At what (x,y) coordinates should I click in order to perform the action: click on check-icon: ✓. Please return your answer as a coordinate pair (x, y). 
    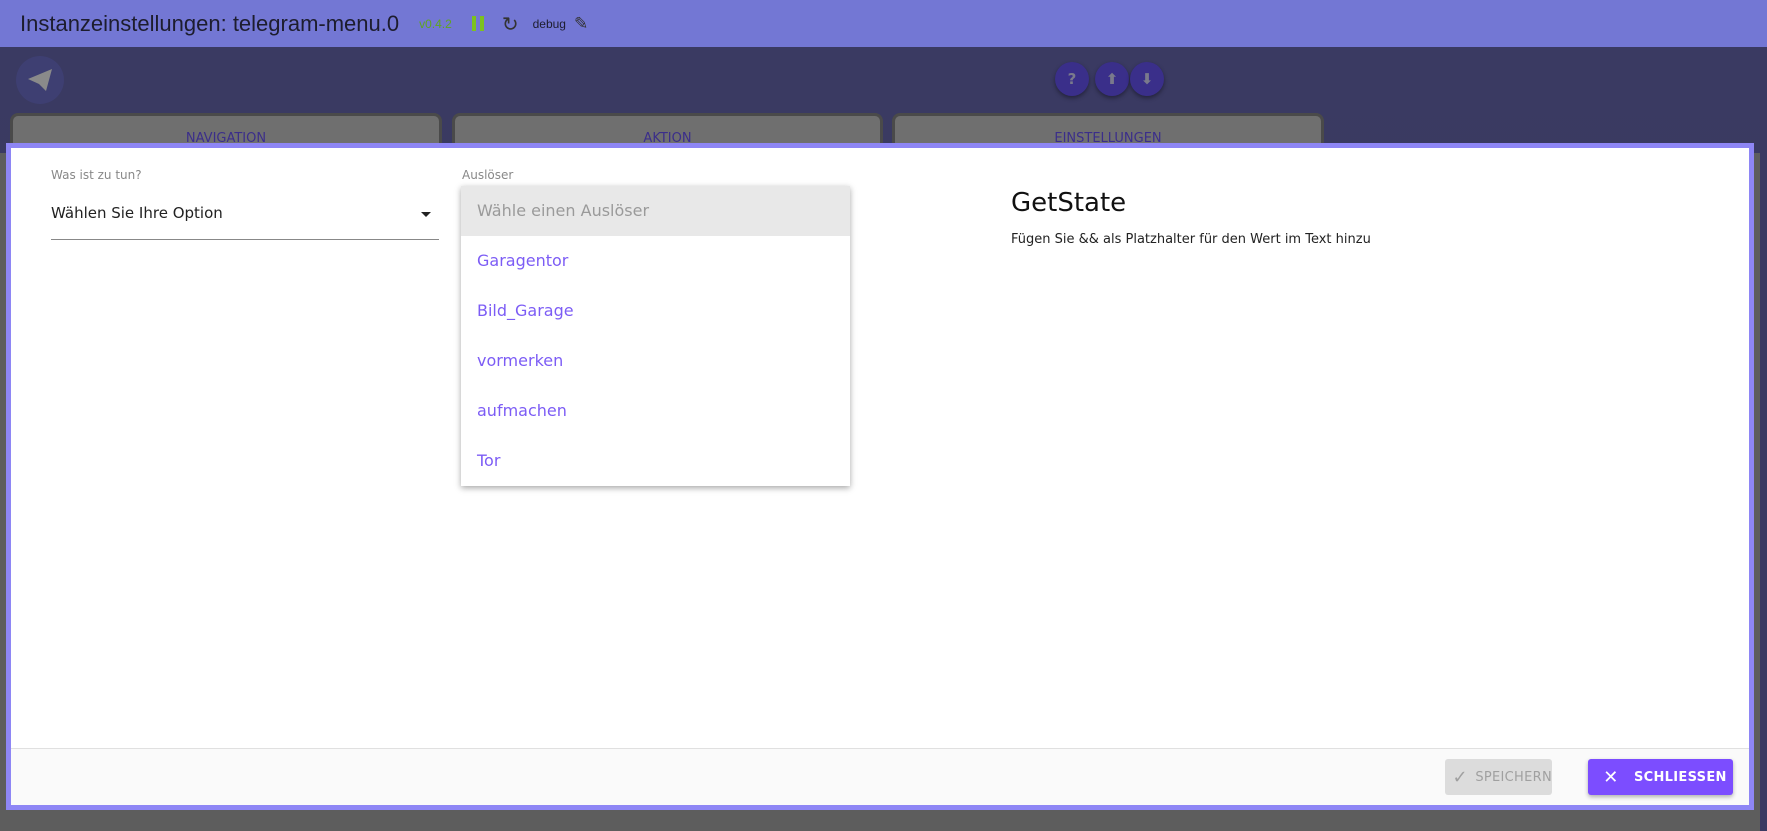
    Looking at the image, I should click on (1460, 777).